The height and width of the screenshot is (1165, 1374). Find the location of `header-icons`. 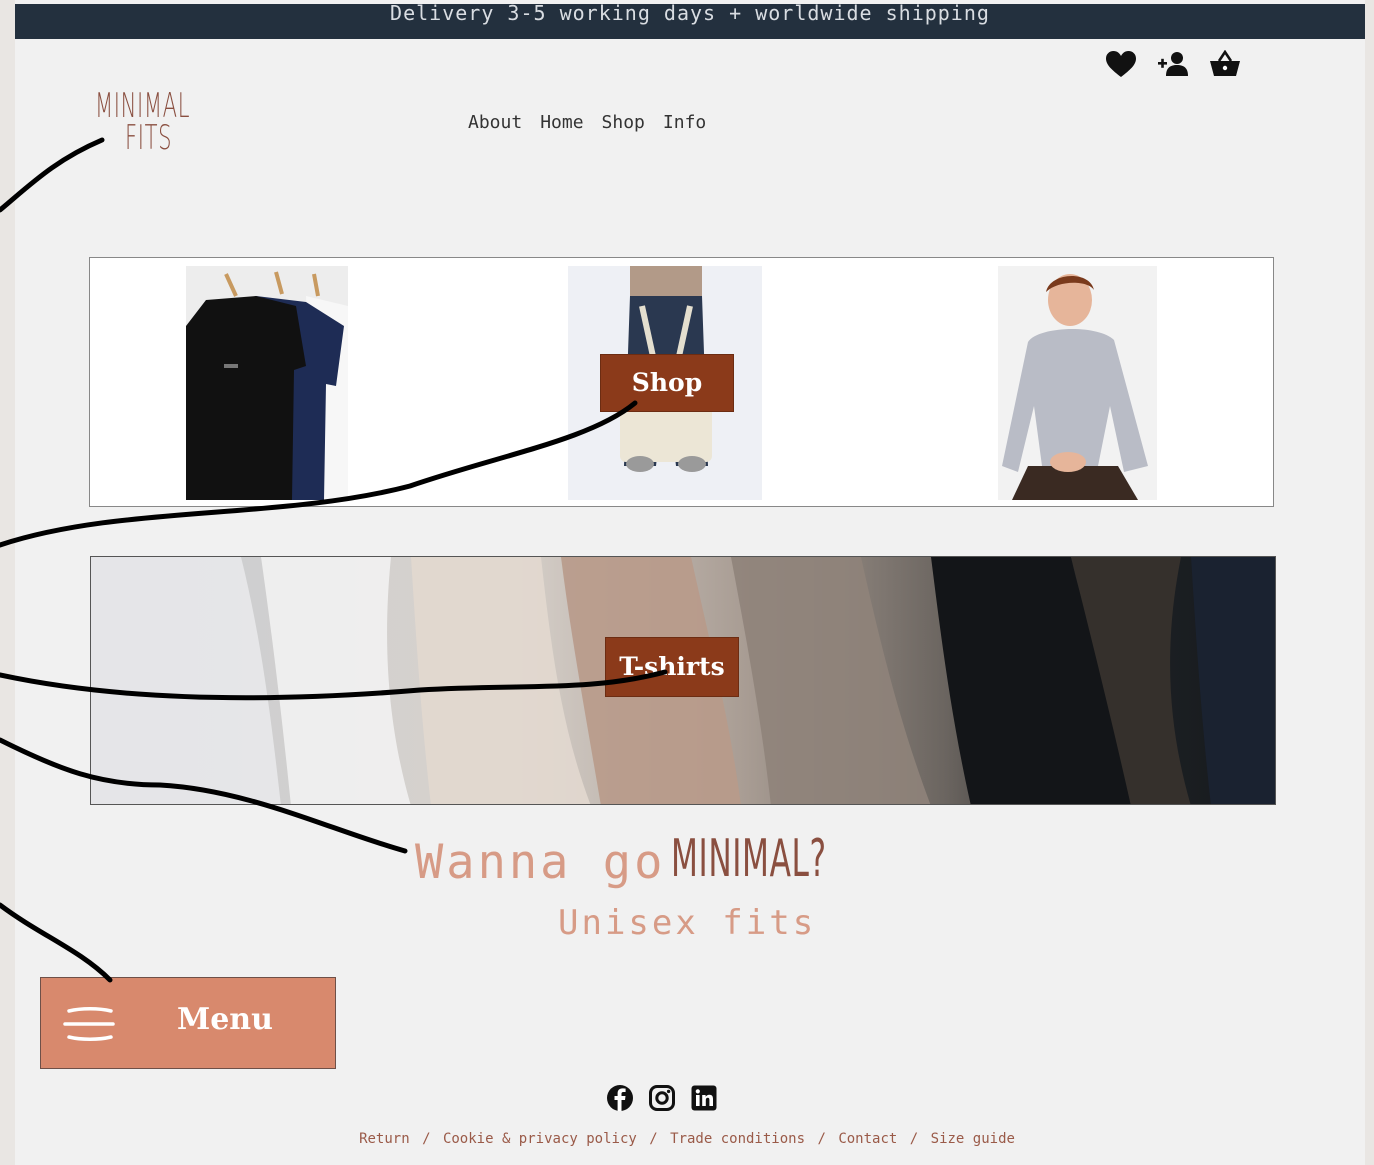

header-icons is located at coordinates (1173, 64).